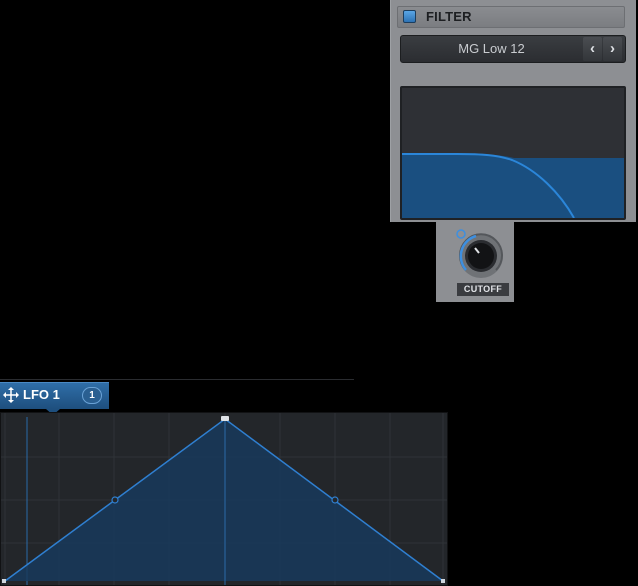 Image resolution: width=638 pixels, height=586 pixels. I want to click on move-icon, so click(11, 395).